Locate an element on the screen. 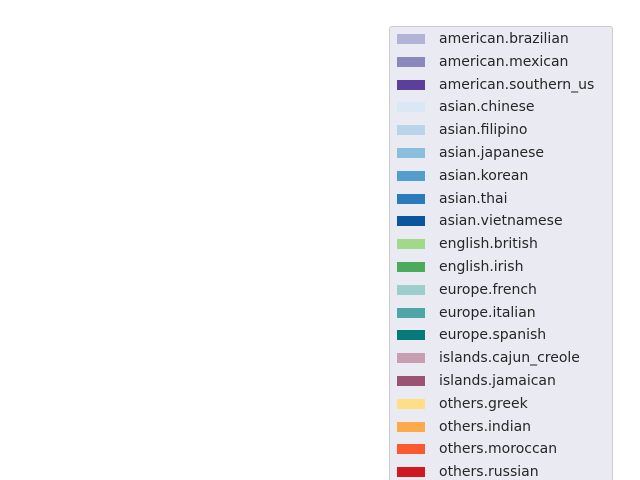  legend-label: asian.filipino is located at coordinates (483, 130).